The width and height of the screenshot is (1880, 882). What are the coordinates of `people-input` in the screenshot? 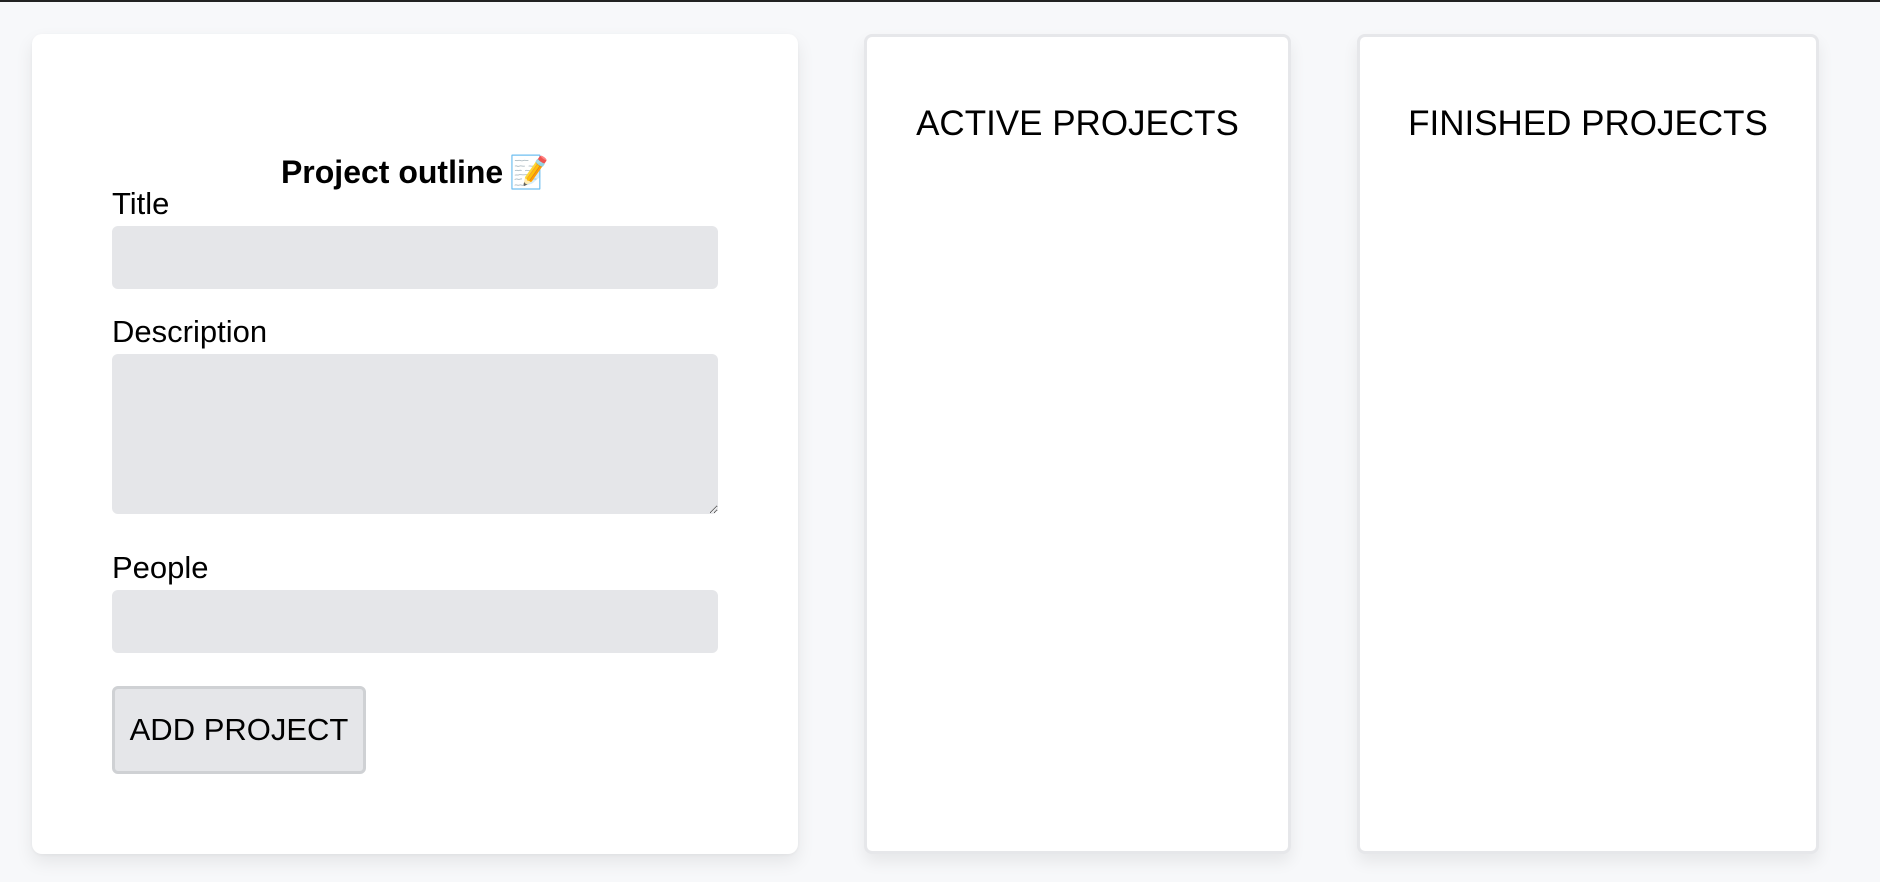 It's located at (415, 621).